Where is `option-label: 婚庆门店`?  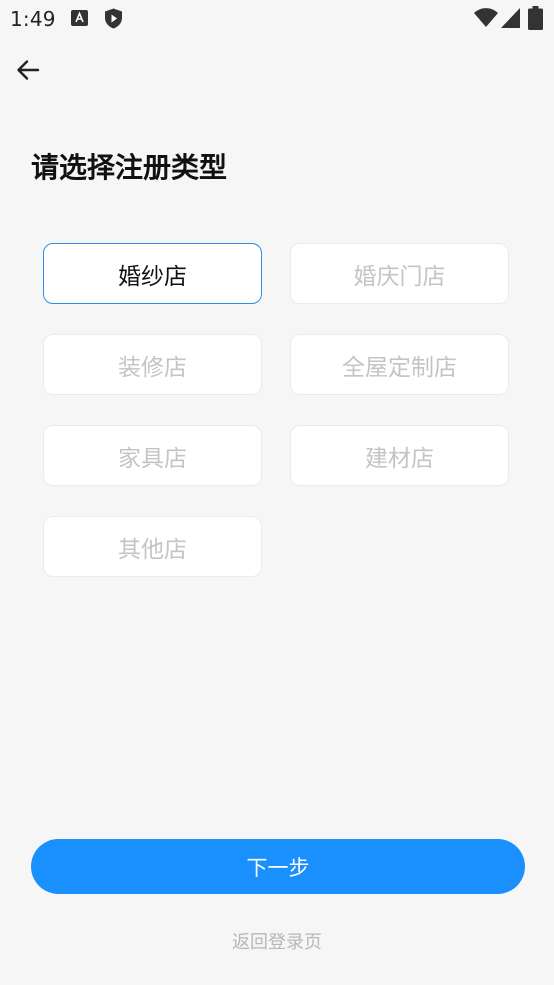 option-label: 婚庆门店 is located at coordinates (399, 276).